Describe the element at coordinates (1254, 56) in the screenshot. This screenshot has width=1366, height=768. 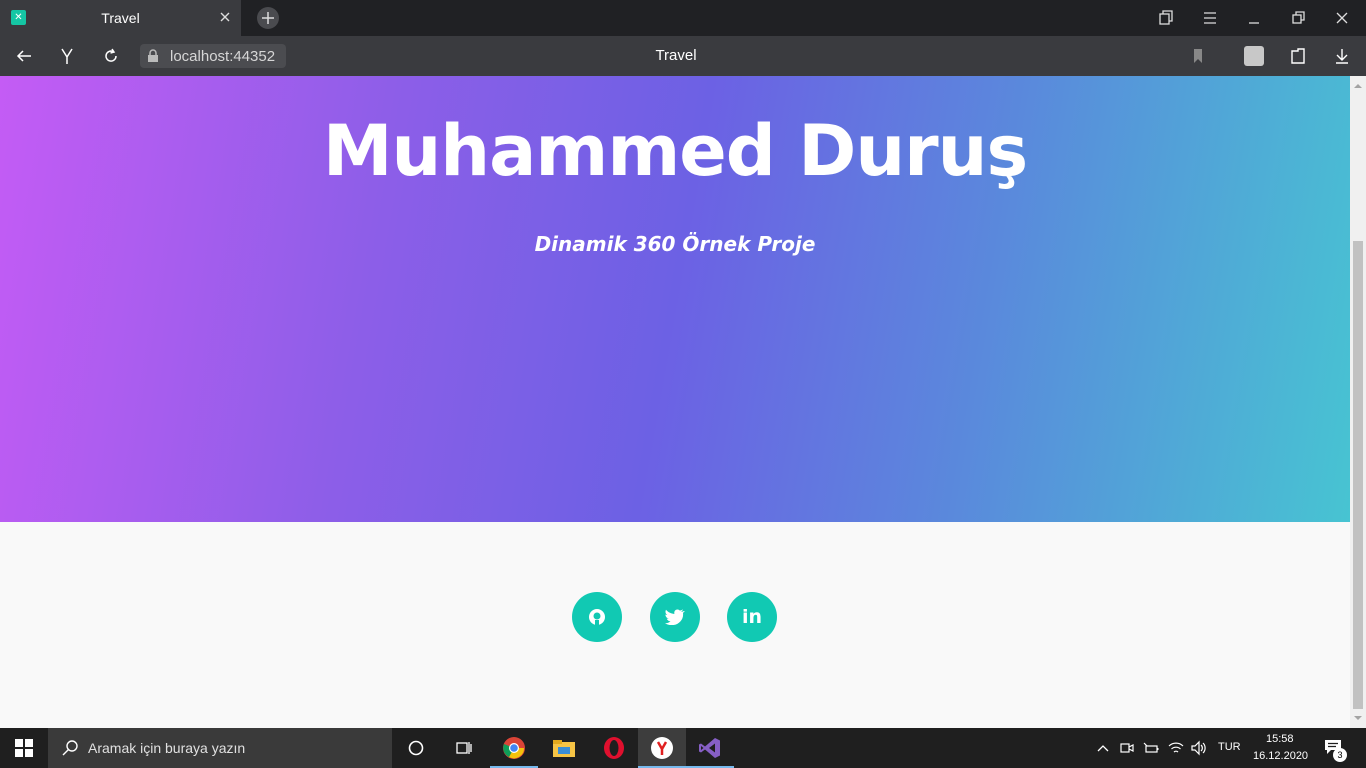
I see `profile-avatar` at that location.